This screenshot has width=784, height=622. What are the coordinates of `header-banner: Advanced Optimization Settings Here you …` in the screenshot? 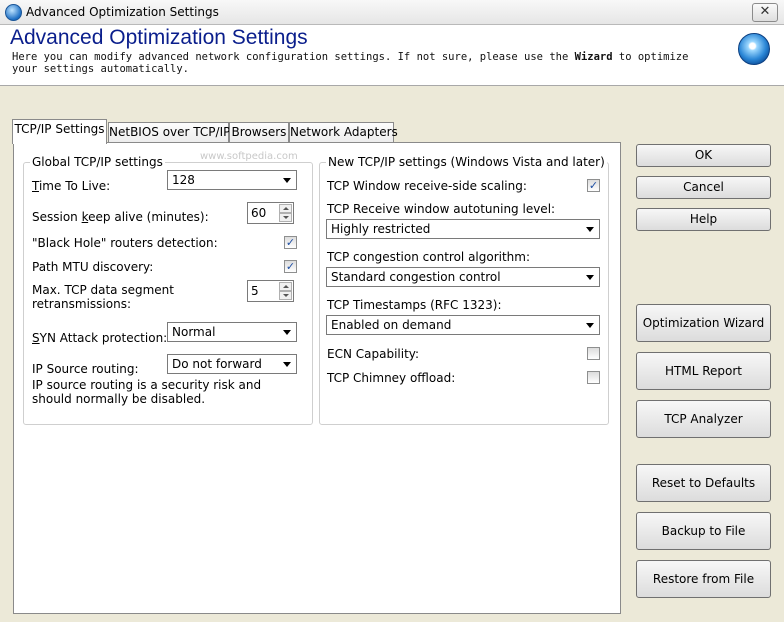 It's located at (392, 55).